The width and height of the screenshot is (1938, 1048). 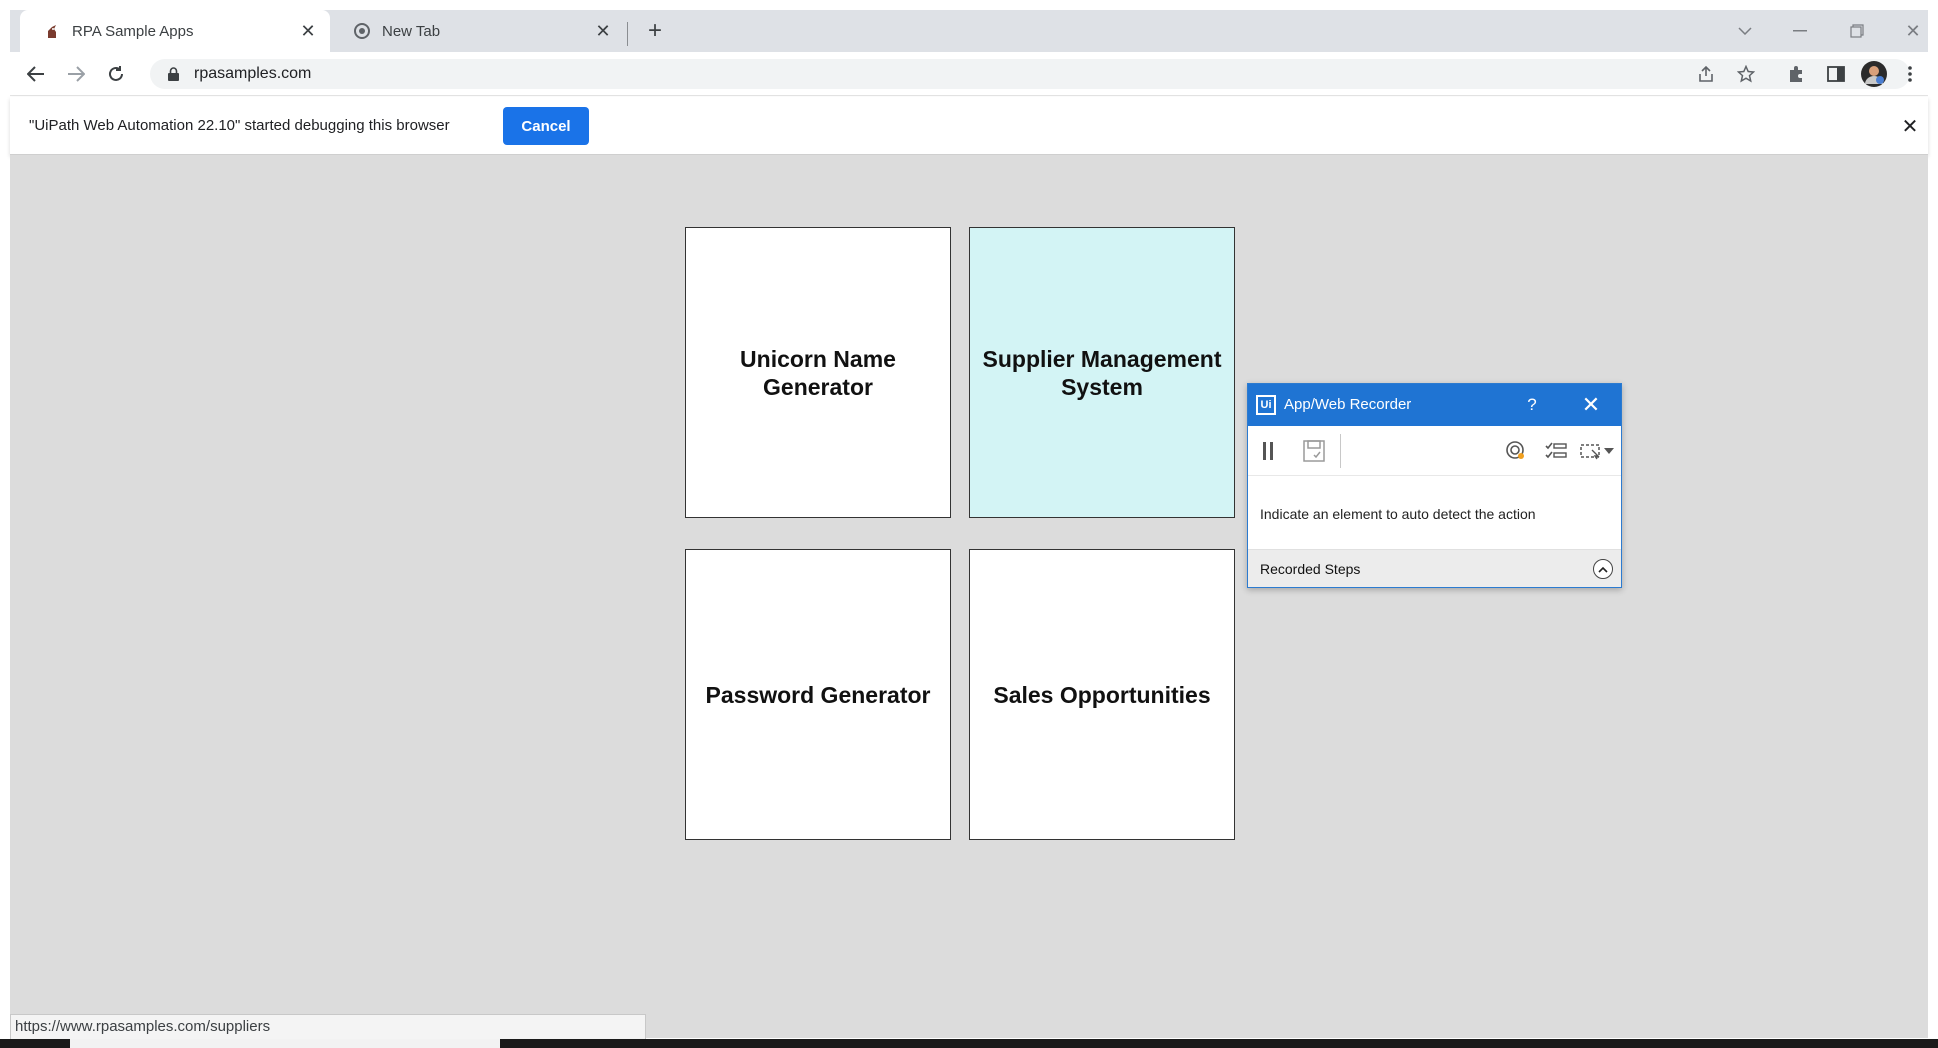 What do you see at coordinates (546, 126) in the screenshot?
I see `cancel-button: Cancel` at bounding box center [546, 126].